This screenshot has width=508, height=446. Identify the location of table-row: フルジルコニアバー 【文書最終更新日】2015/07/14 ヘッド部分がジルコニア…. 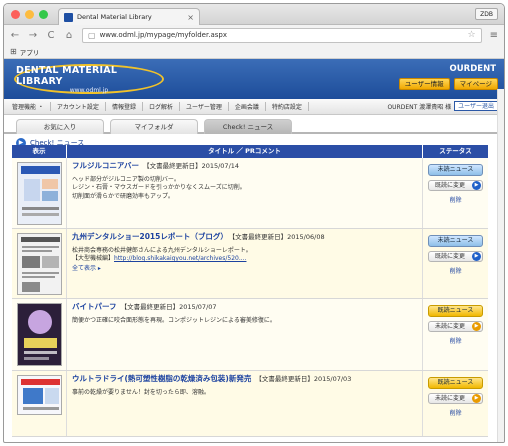
(250, 193).